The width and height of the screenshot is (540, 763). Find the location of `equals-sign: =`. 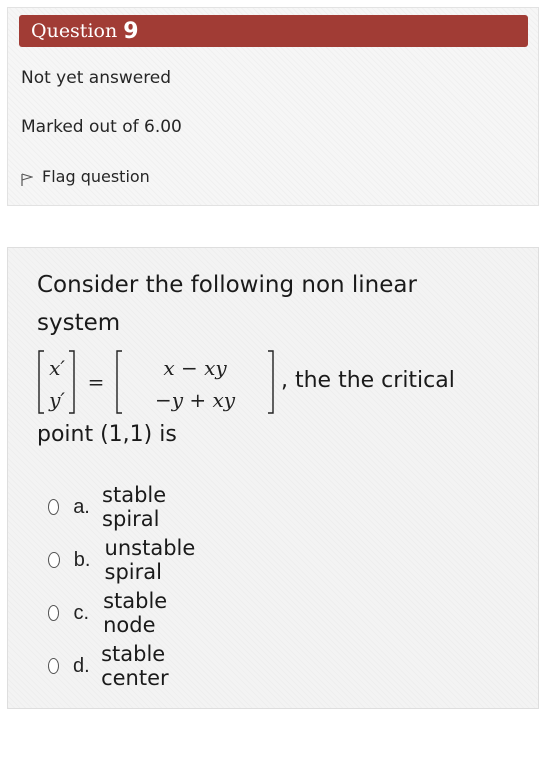

equals-sign: = is located at coordinates (96, 382).